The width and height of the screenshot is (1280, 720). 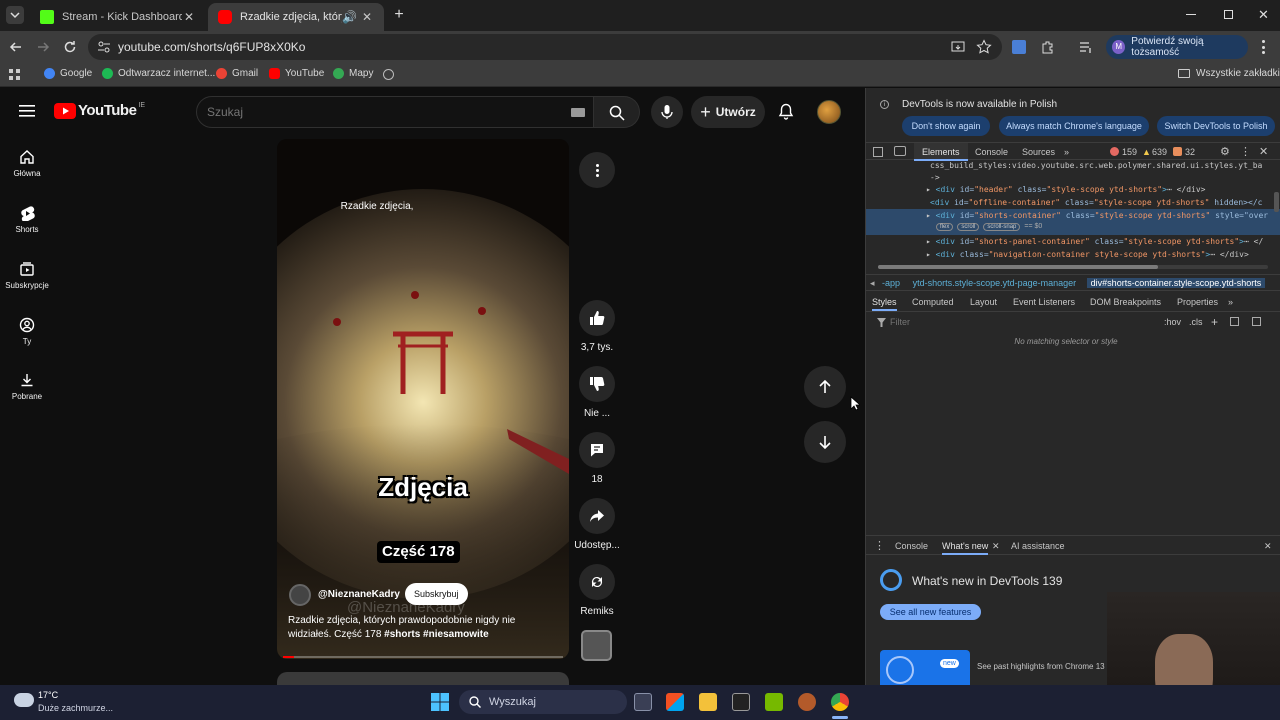 I want to click on more-options-button, so click(x=597, y=170).